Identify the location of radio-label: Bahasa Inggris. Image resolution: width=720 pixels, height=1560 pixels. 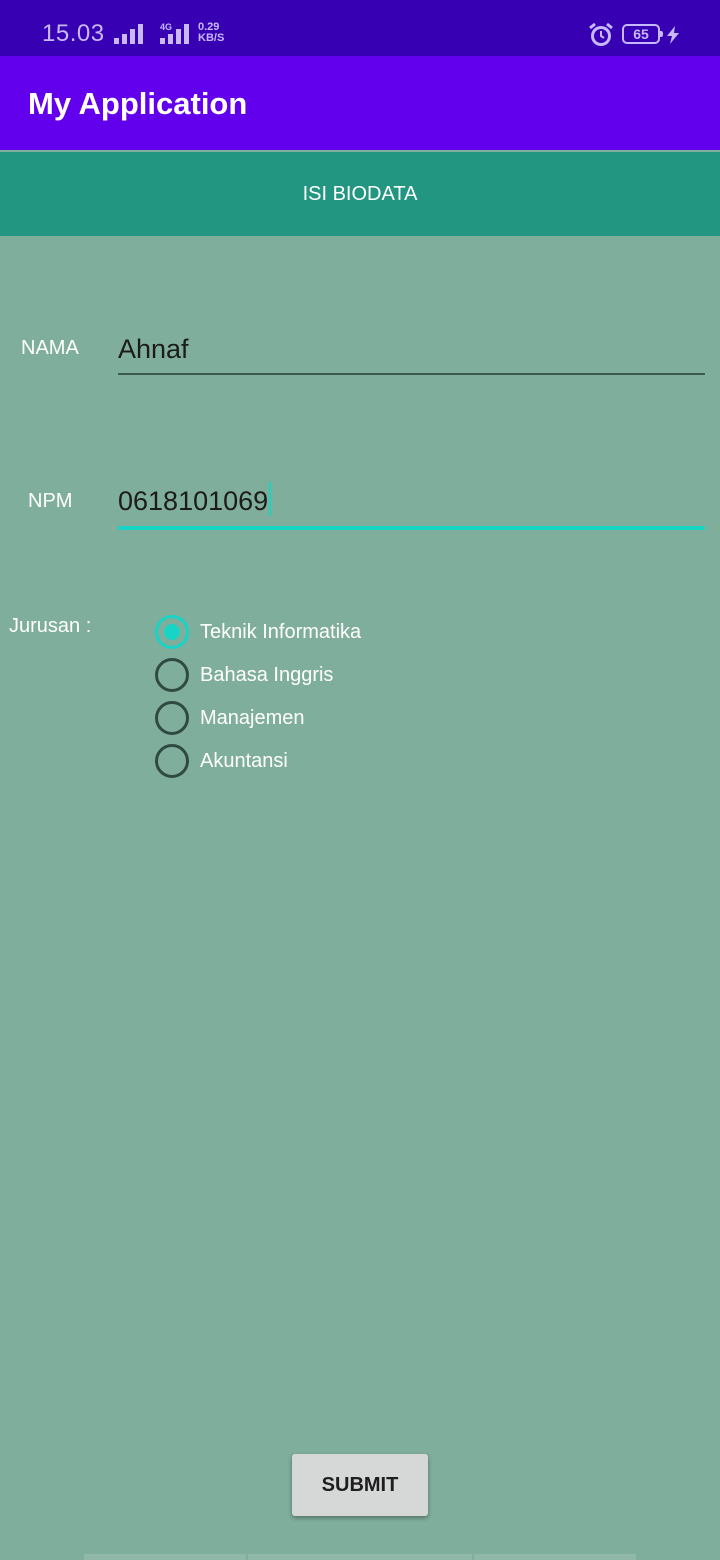
(267, 674).